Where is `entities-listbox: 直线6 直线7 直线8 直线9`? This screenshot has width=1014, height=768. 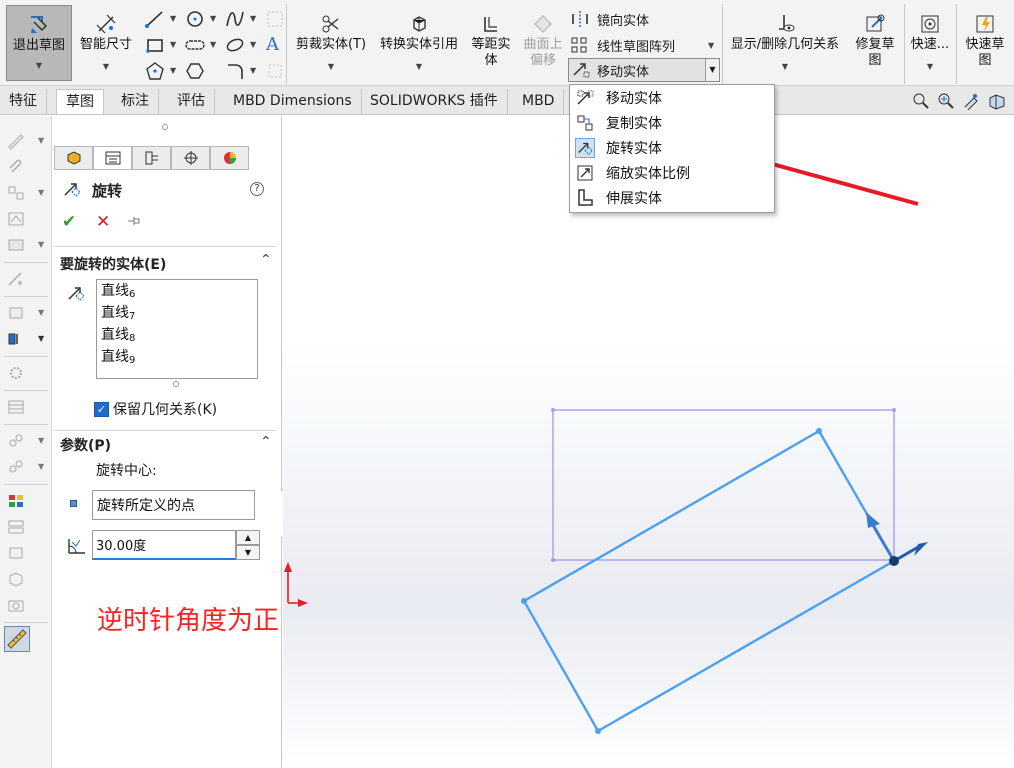
entities-listbox: 直线6 直线7 直线8 直线9 is located at coordinates (177, 329).